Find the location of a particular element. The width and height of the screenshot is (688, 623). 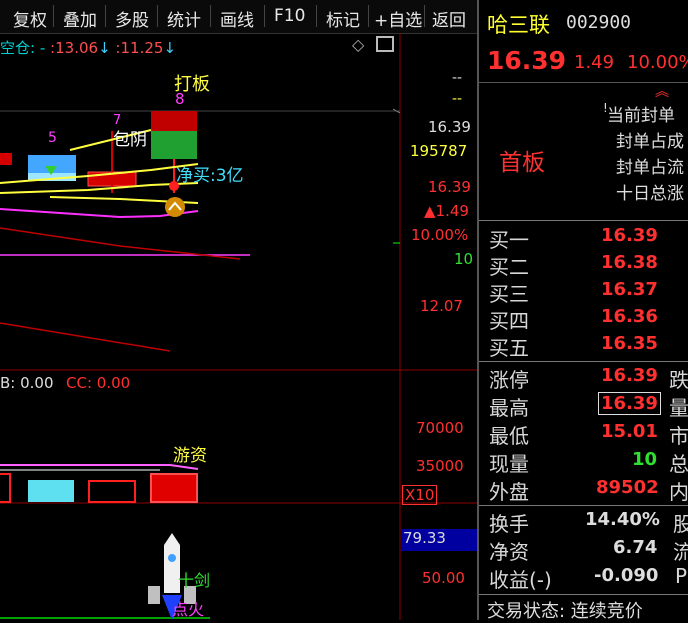

bid-price: 16.36 is located at coordinates (629, 316).